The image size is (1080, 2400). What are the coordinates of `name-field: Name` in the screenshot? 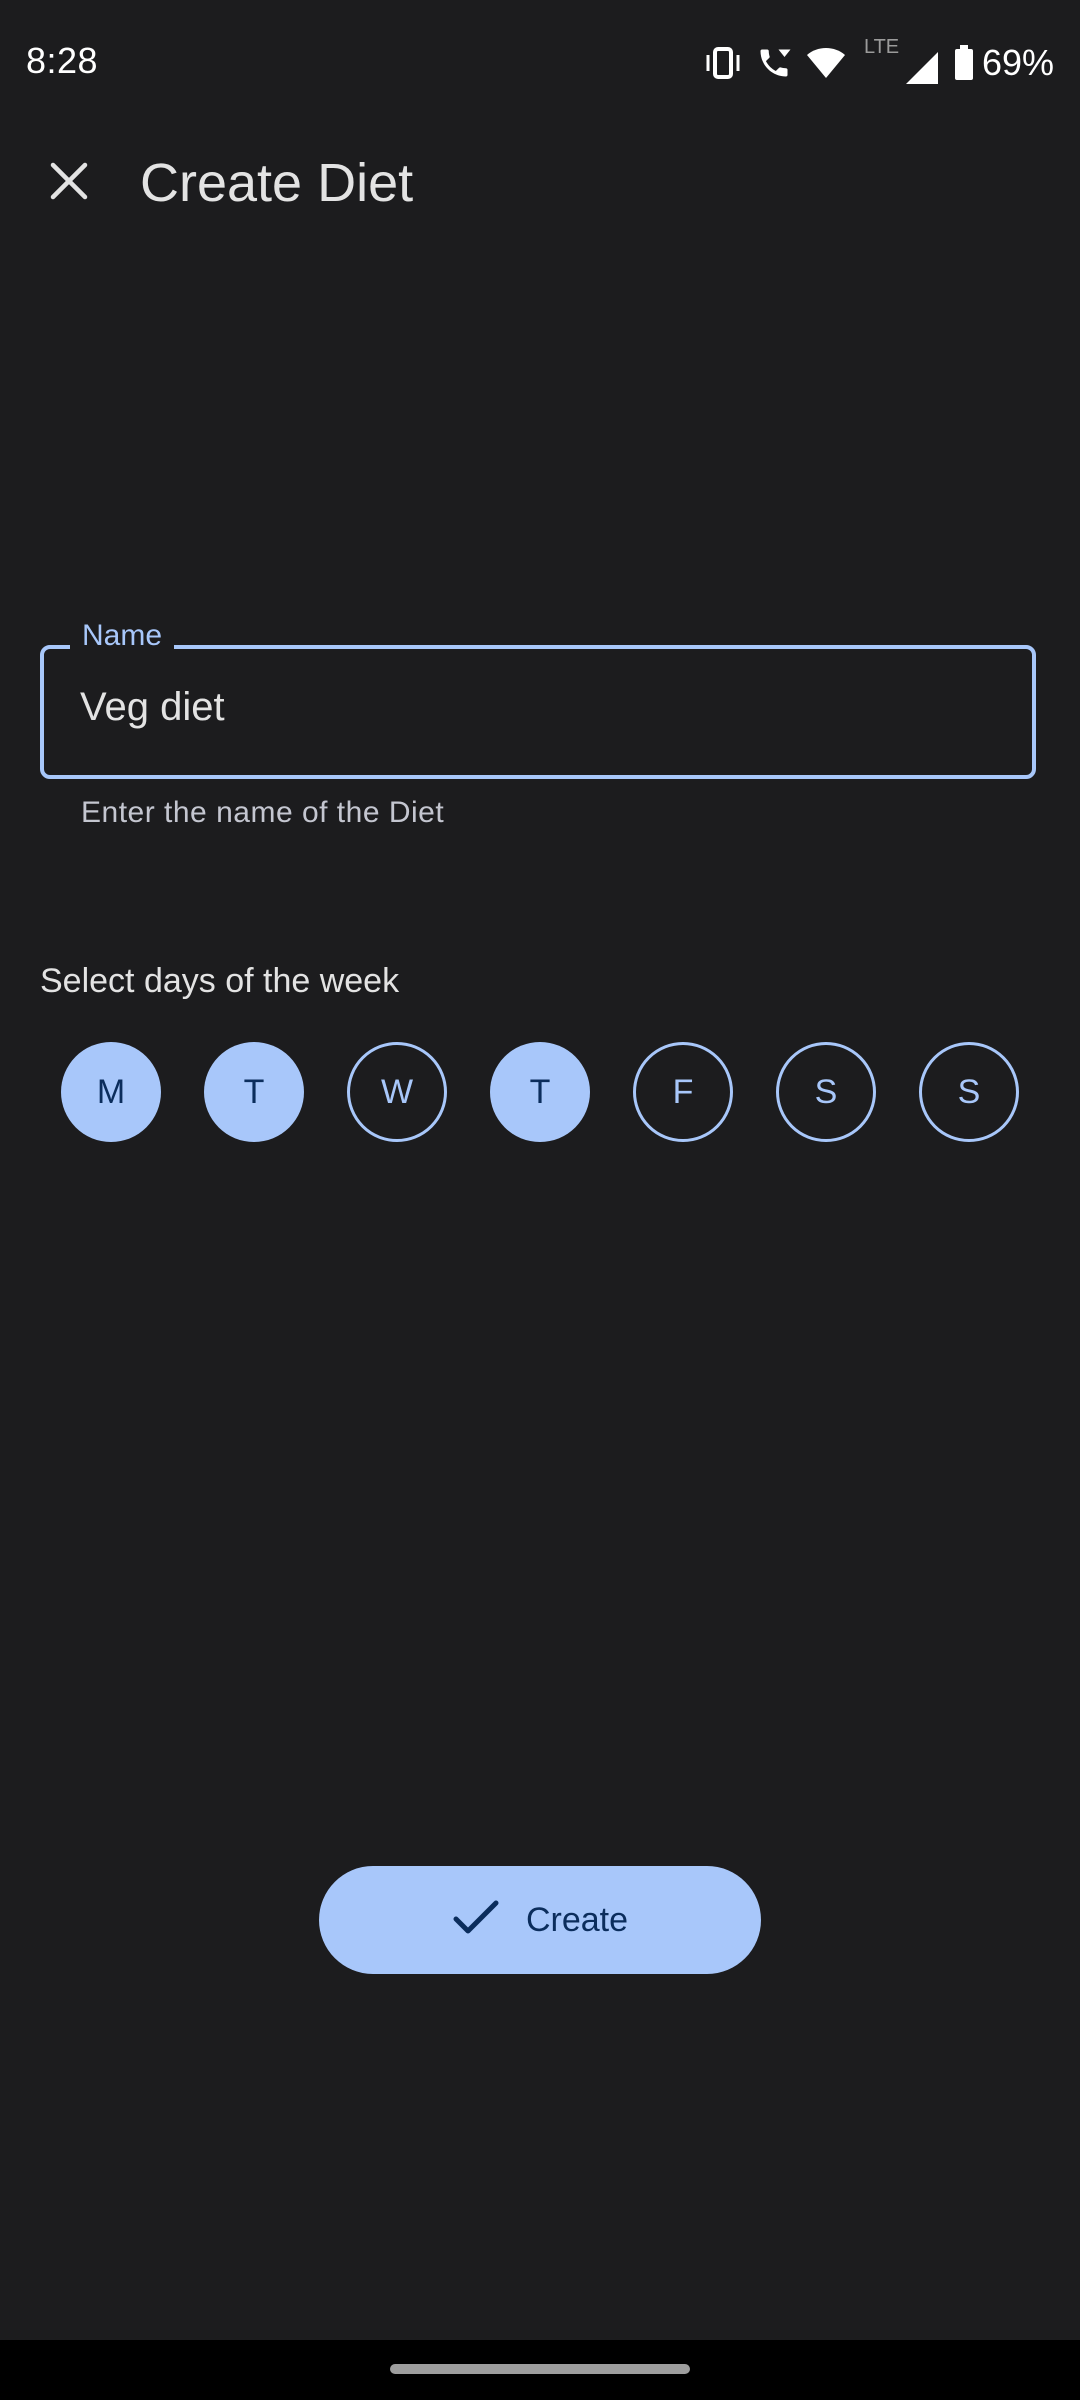 It's located at (538, 699).